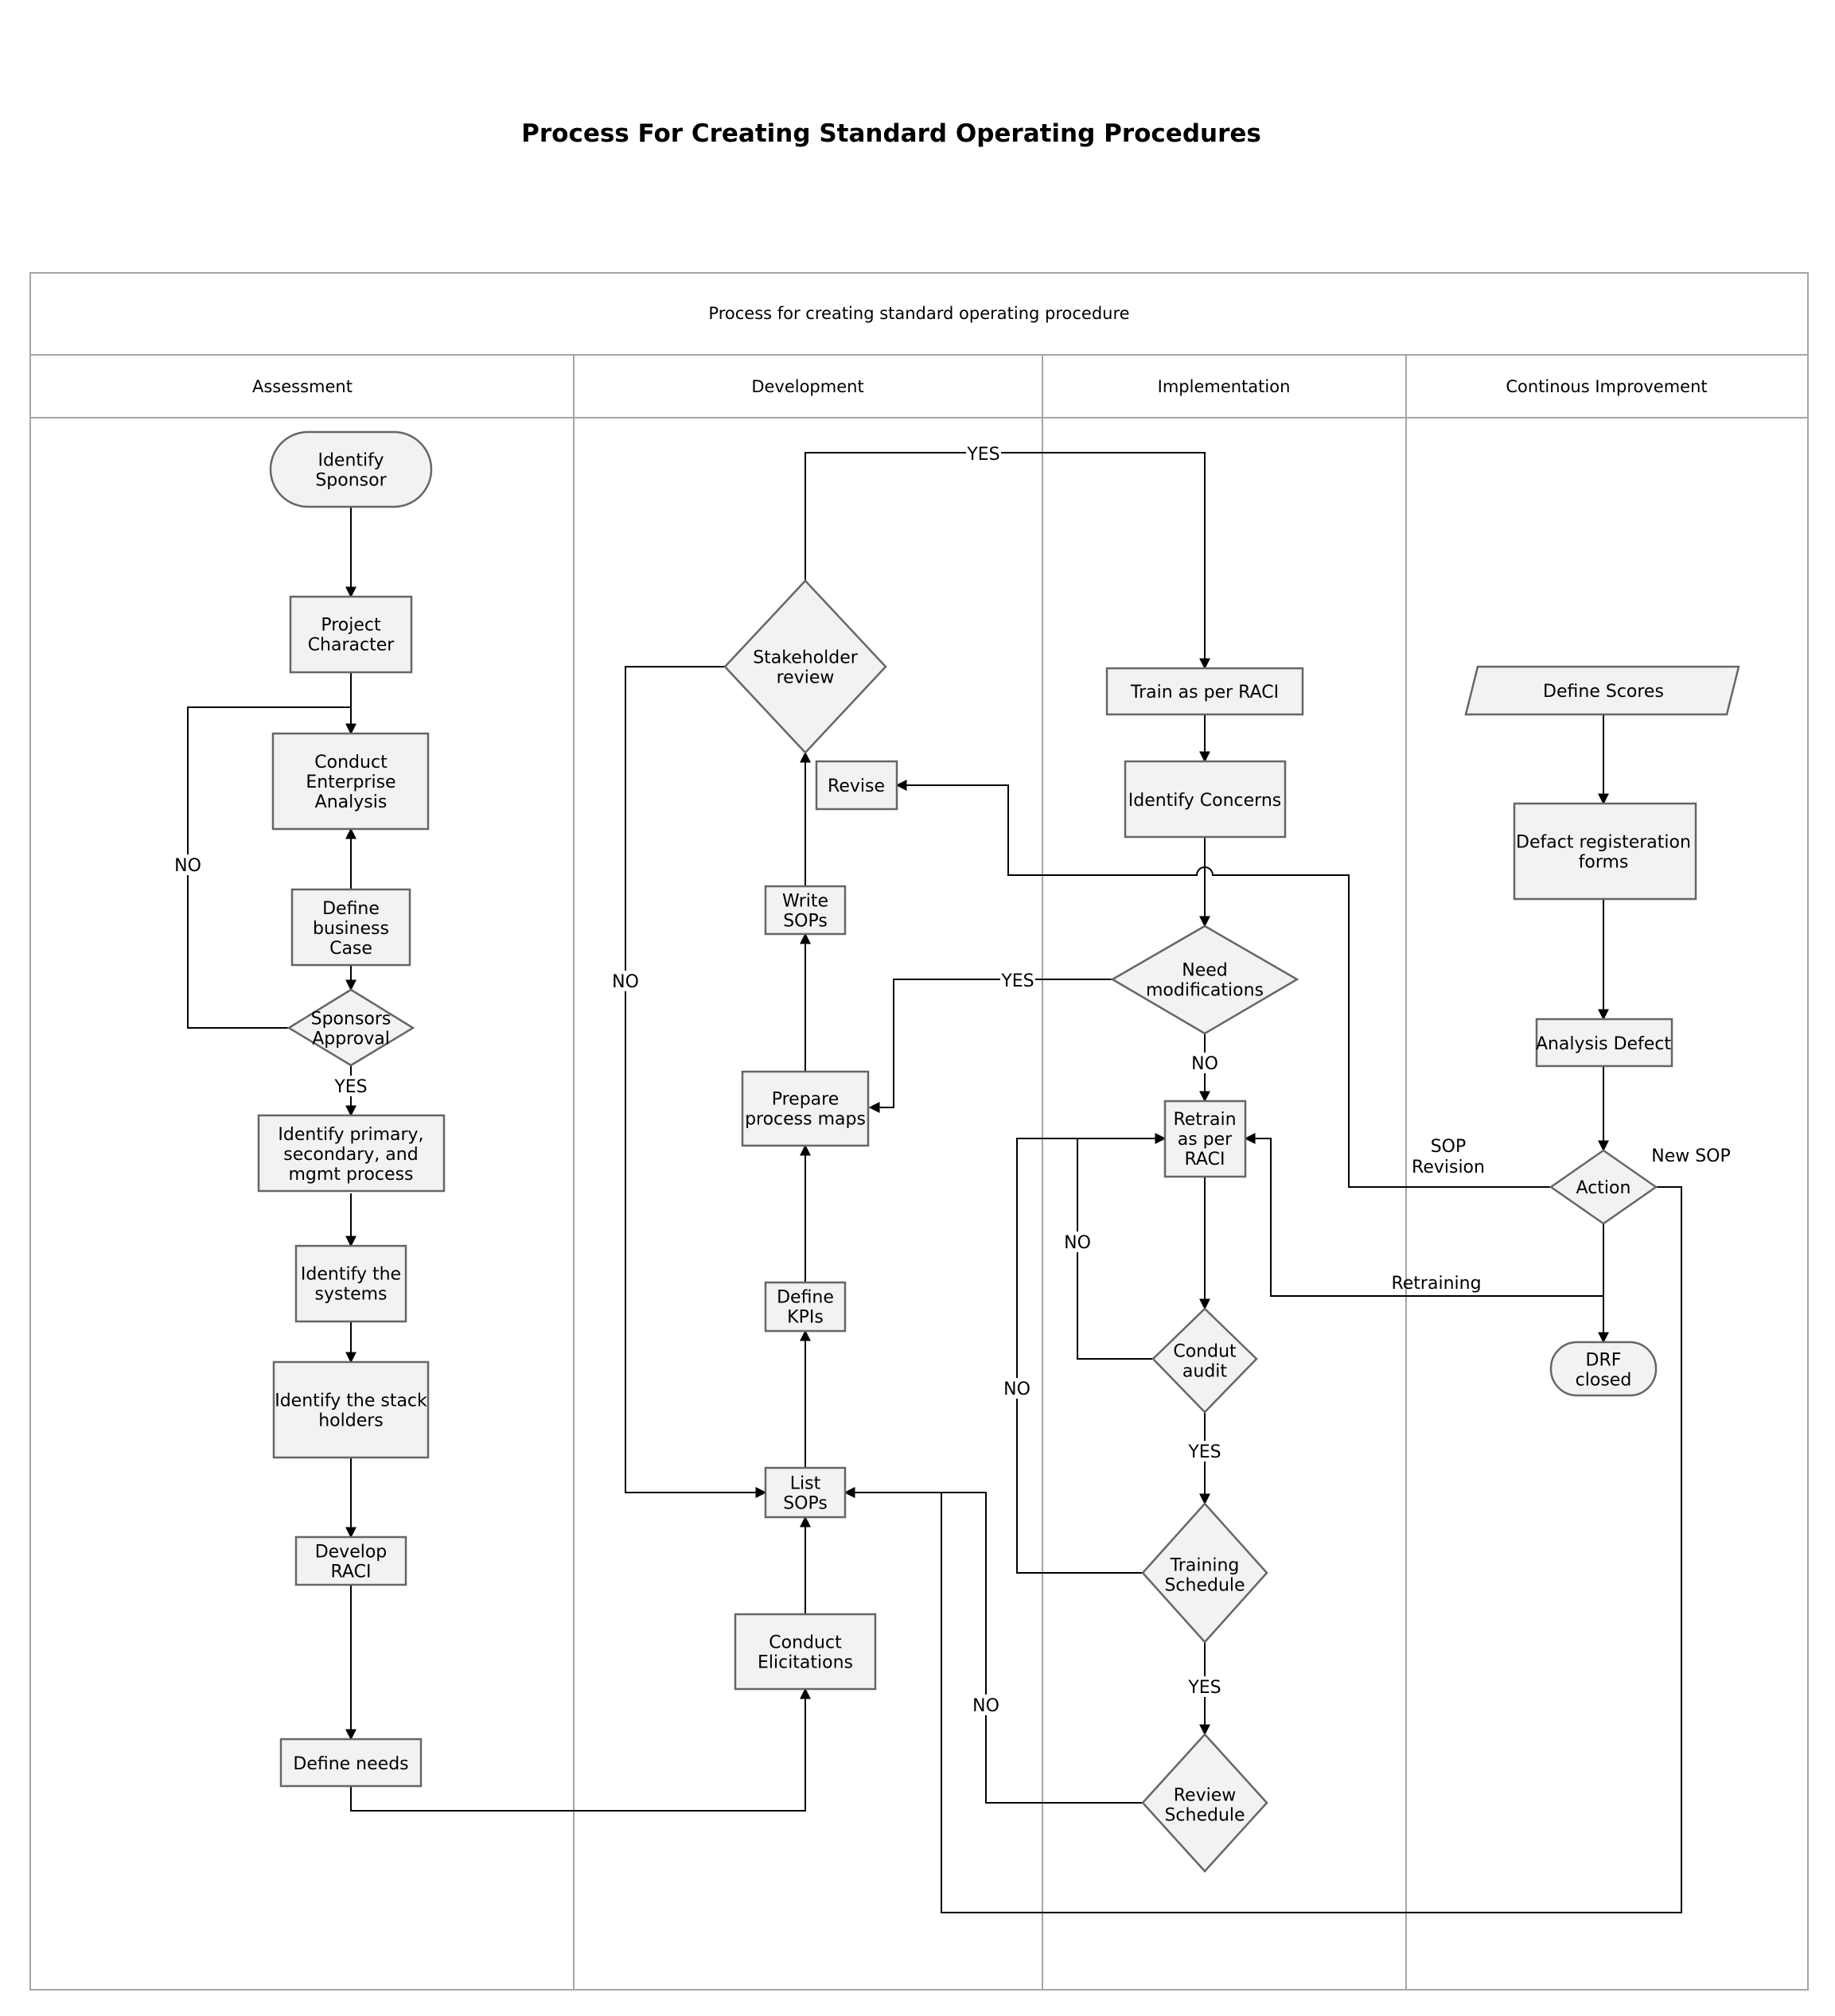  What do you see at coordinates (805, 1318) in the screenshot?
I see `node-label-line: KPIs` at bounding box center [805, 1318].